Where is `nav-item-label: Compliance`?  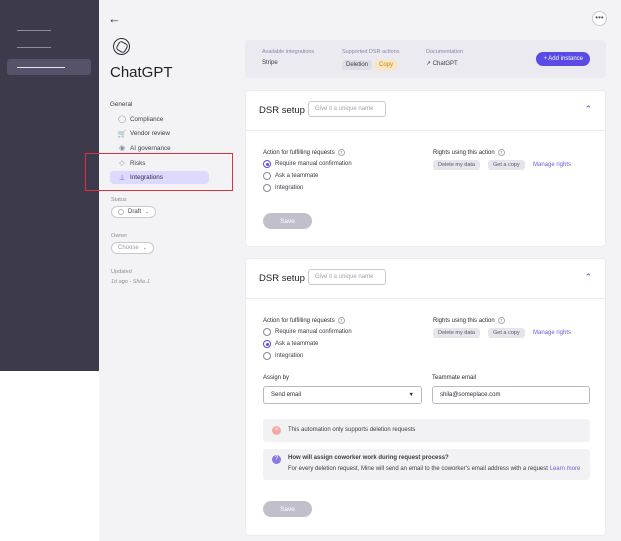
nav-item-label: Compliance is located at coordinates (147, 119).